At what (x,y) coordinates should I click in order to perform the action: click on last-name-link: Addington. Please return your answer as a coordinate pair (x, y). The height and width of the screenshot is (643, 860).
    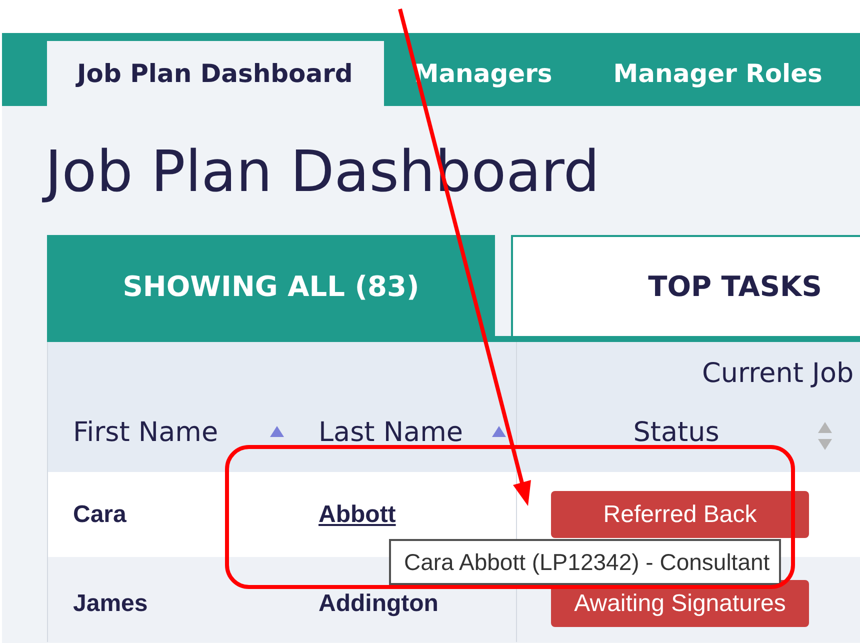
    Looking at the image, I should click on (378, 603).